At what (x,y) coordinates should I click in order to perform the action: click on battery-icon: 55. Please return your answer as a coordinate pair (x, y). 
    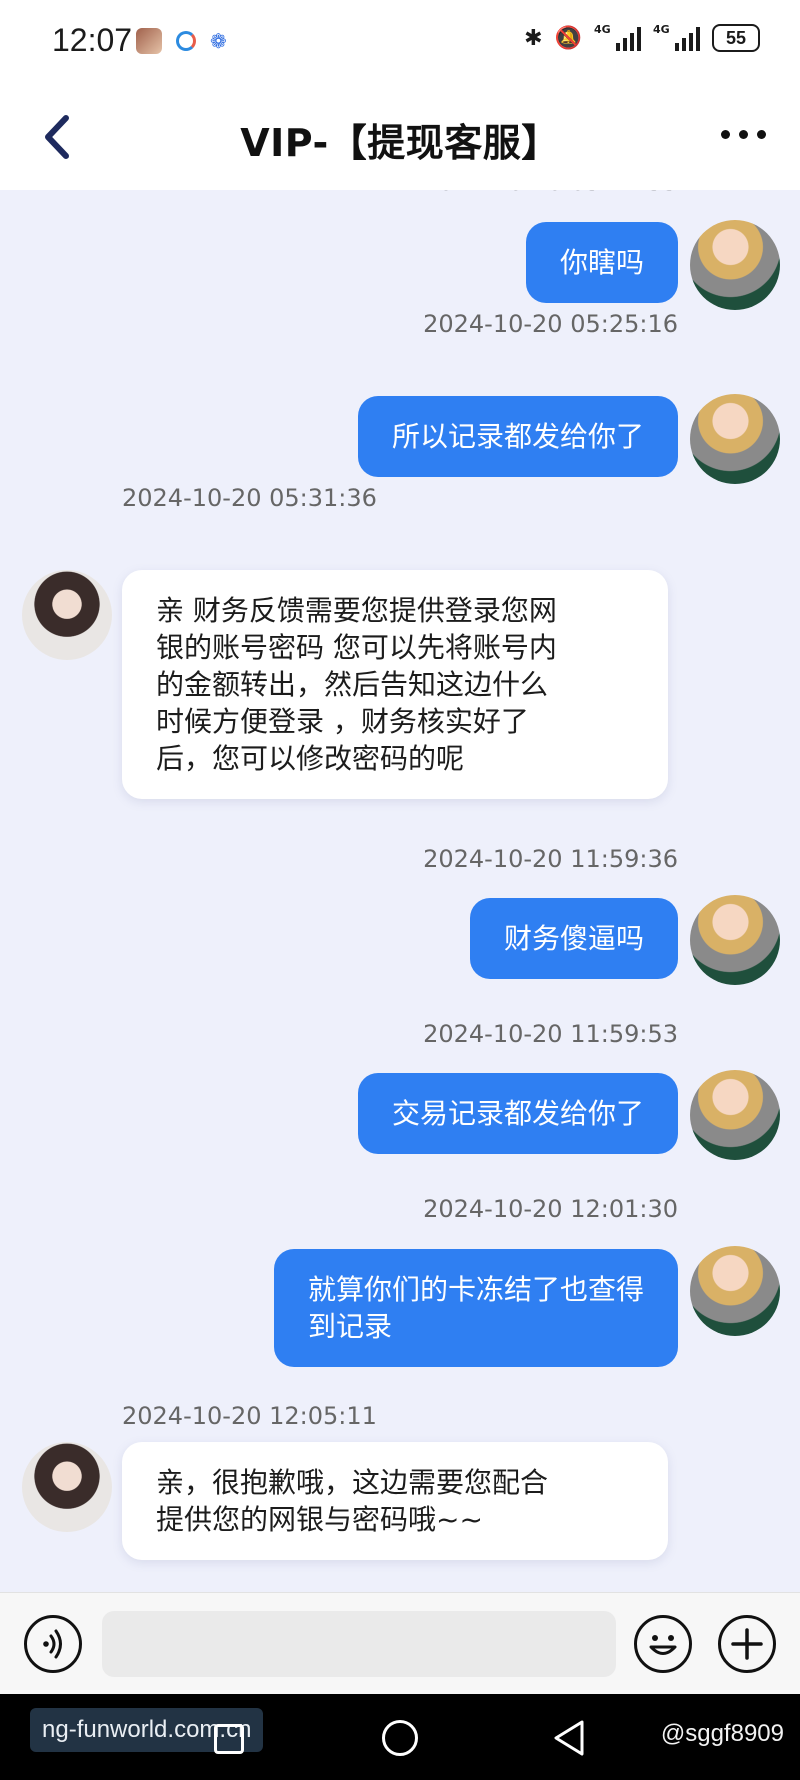
    Looking at the image, I should click on (736, 38).